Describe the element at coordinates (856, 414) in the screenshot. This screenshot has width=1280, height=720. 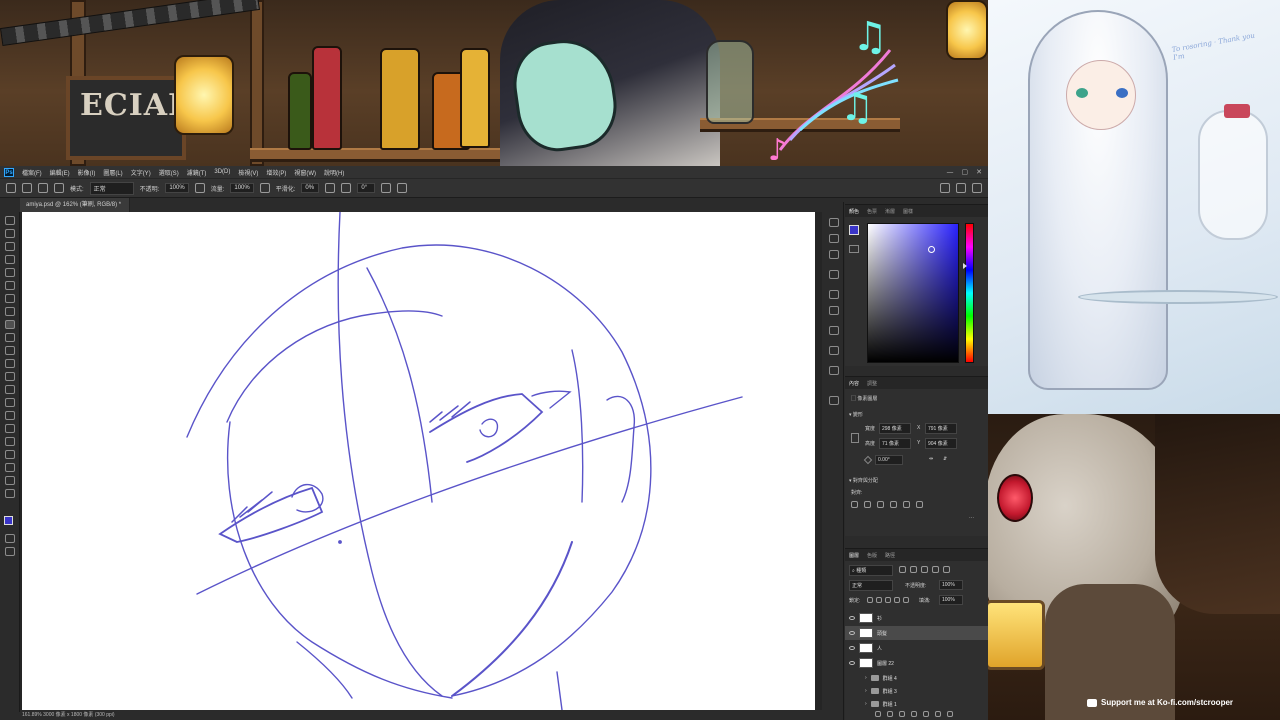
I see `transform-section-header: ▾ 變形` at that location.